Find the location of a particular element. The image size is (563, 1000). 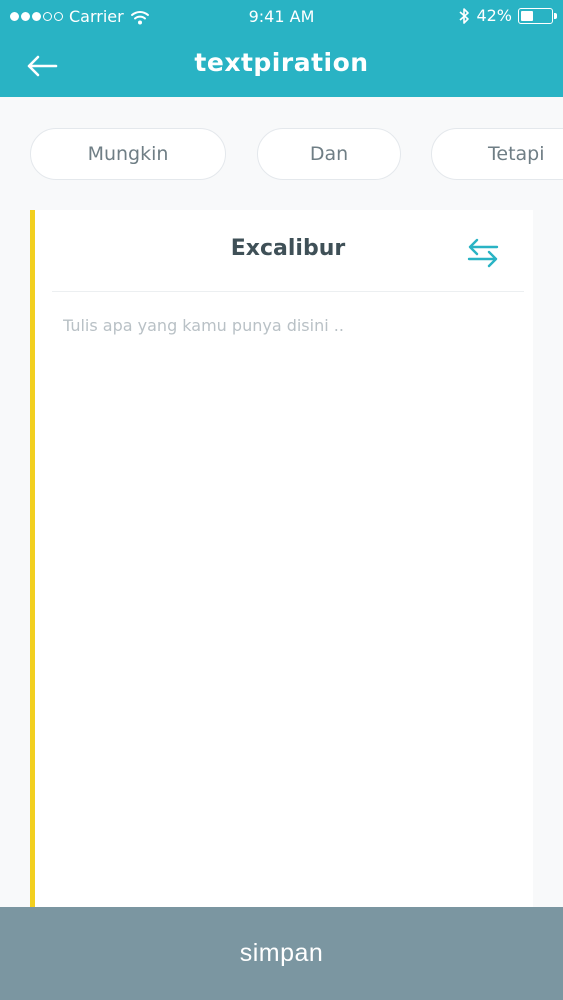

chip-mungkin: Mungkin is located at coordinates (128, 154).